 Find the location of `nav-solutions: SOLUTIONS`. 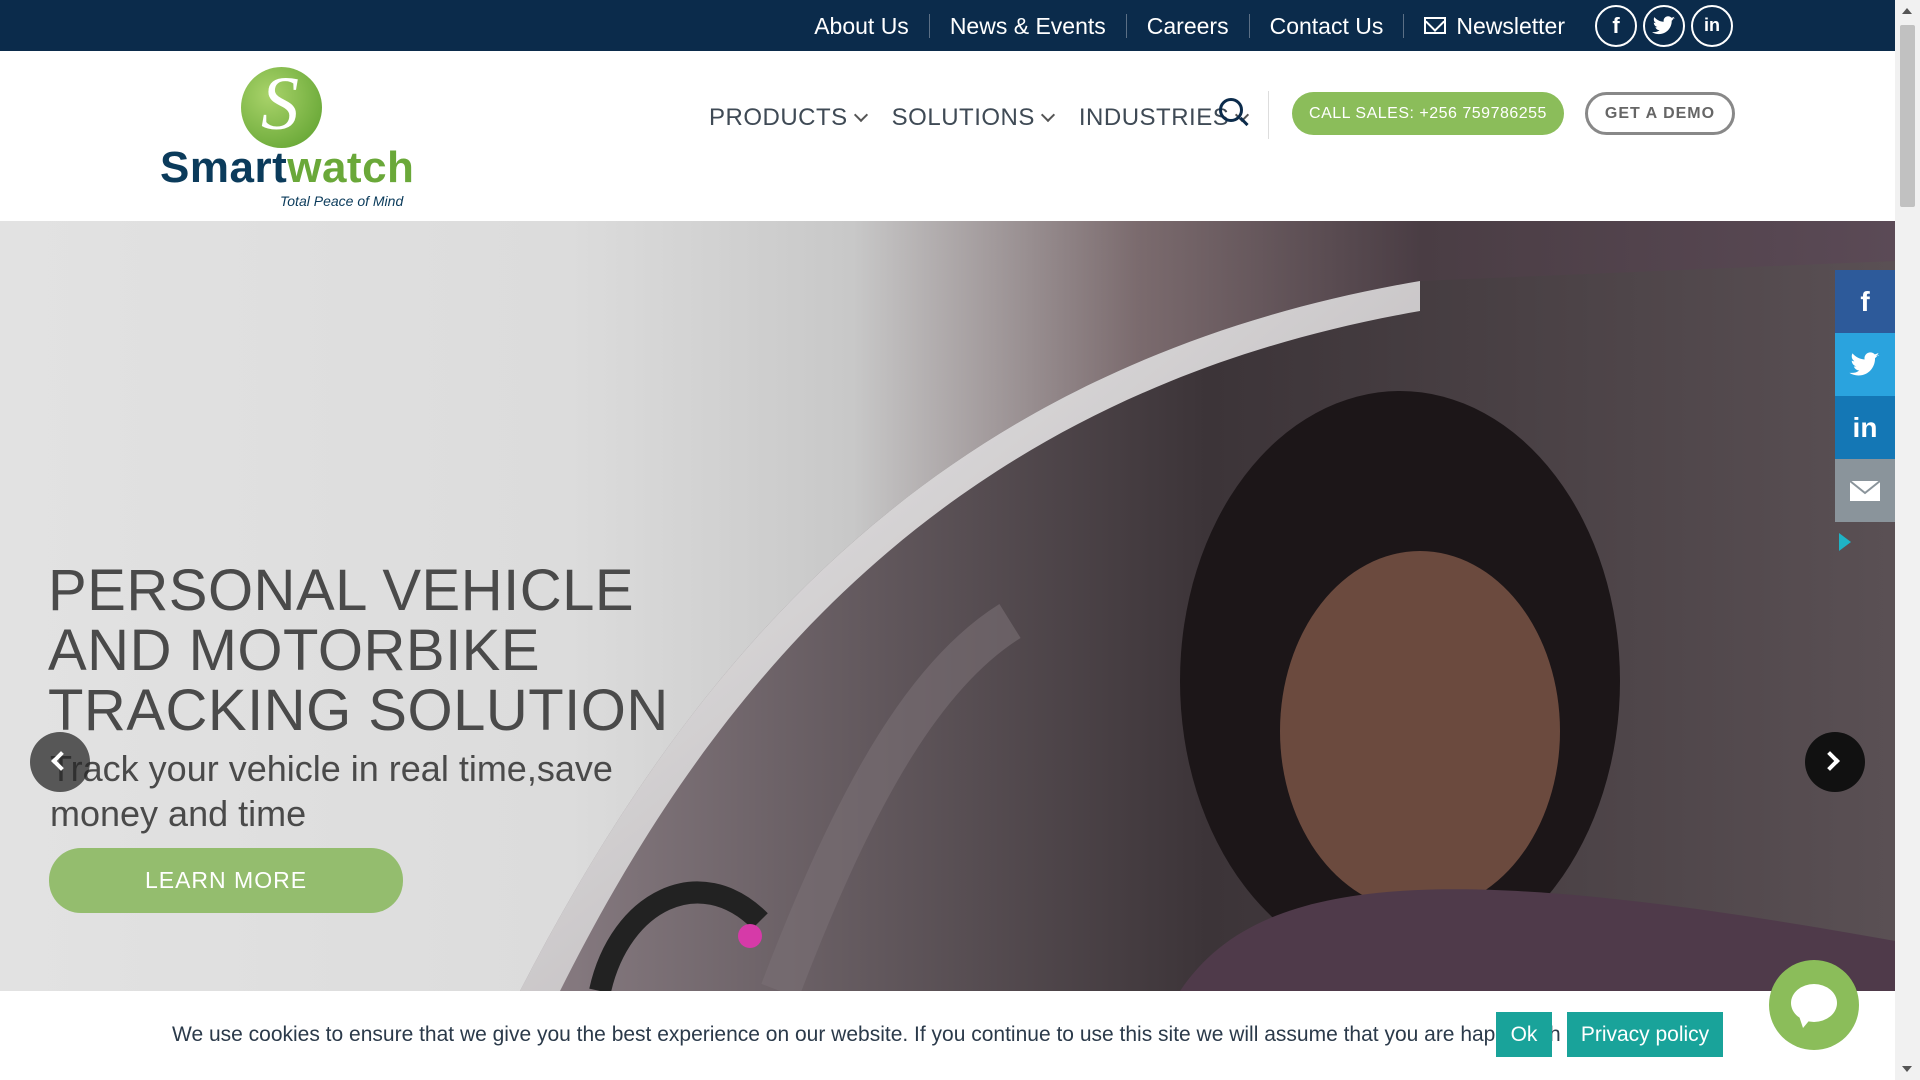

nav-solutions: SOLUTIONS is located at coordinates (973, 118).